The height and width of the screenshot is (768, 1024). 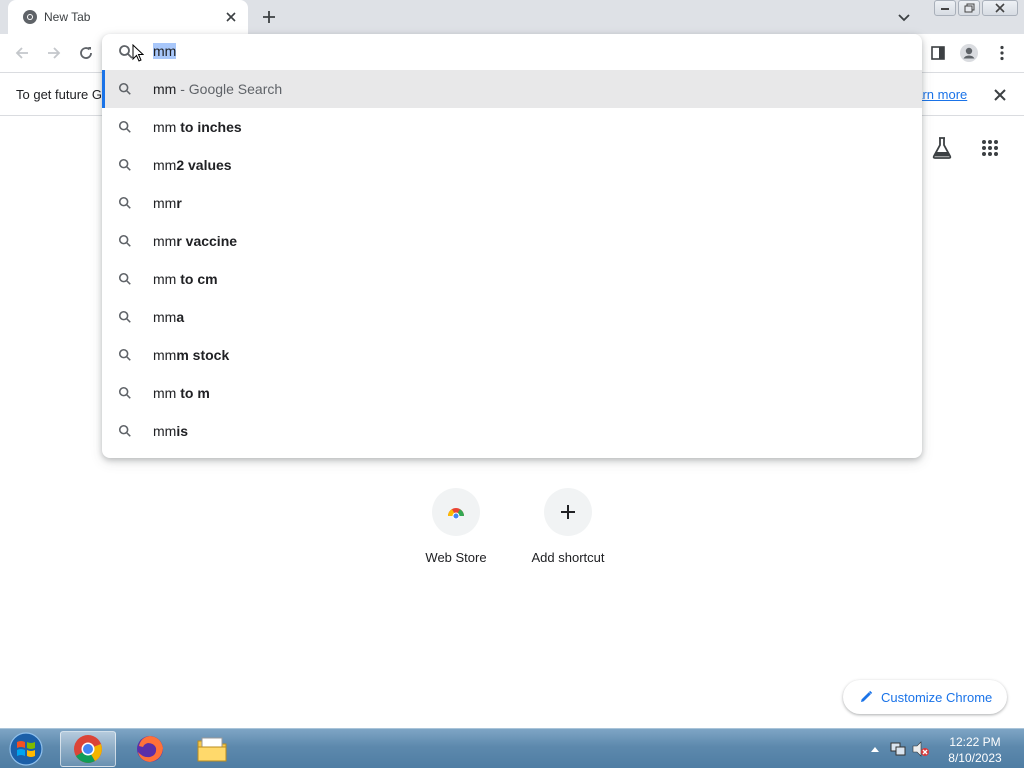 What do you see at coordinates (165, 51) in the screenshot?
I see `address-input: mm` at bounding box center [165, 51].